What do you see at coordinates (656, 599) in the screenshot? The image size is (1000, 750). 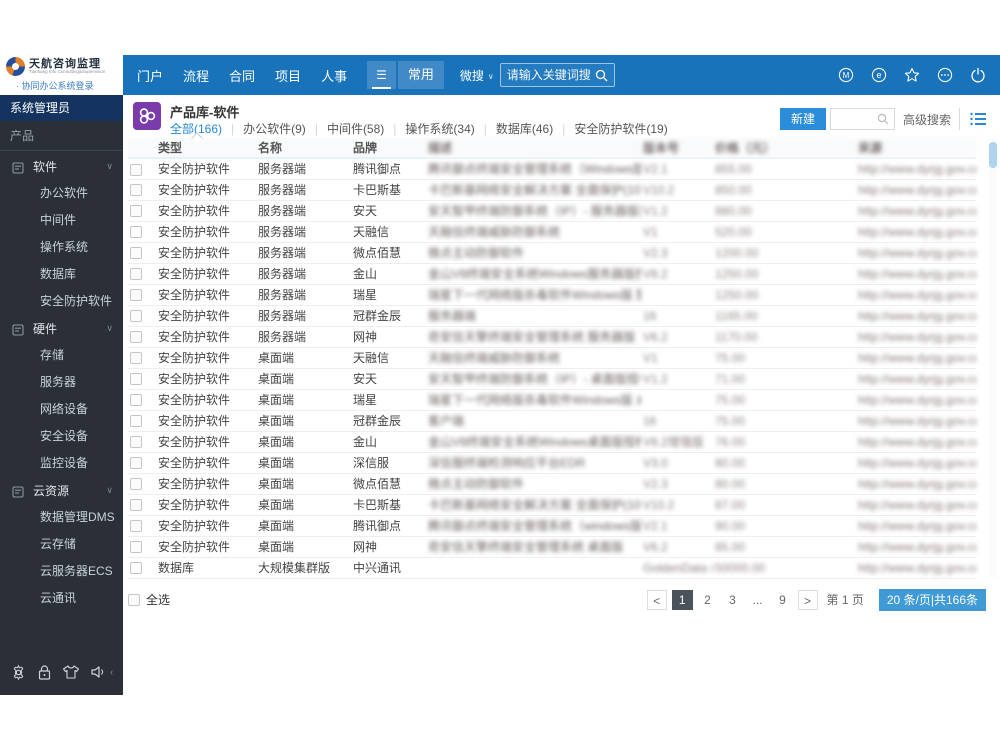 I see `prev-page-button: <` at bounding box center [656, 599].